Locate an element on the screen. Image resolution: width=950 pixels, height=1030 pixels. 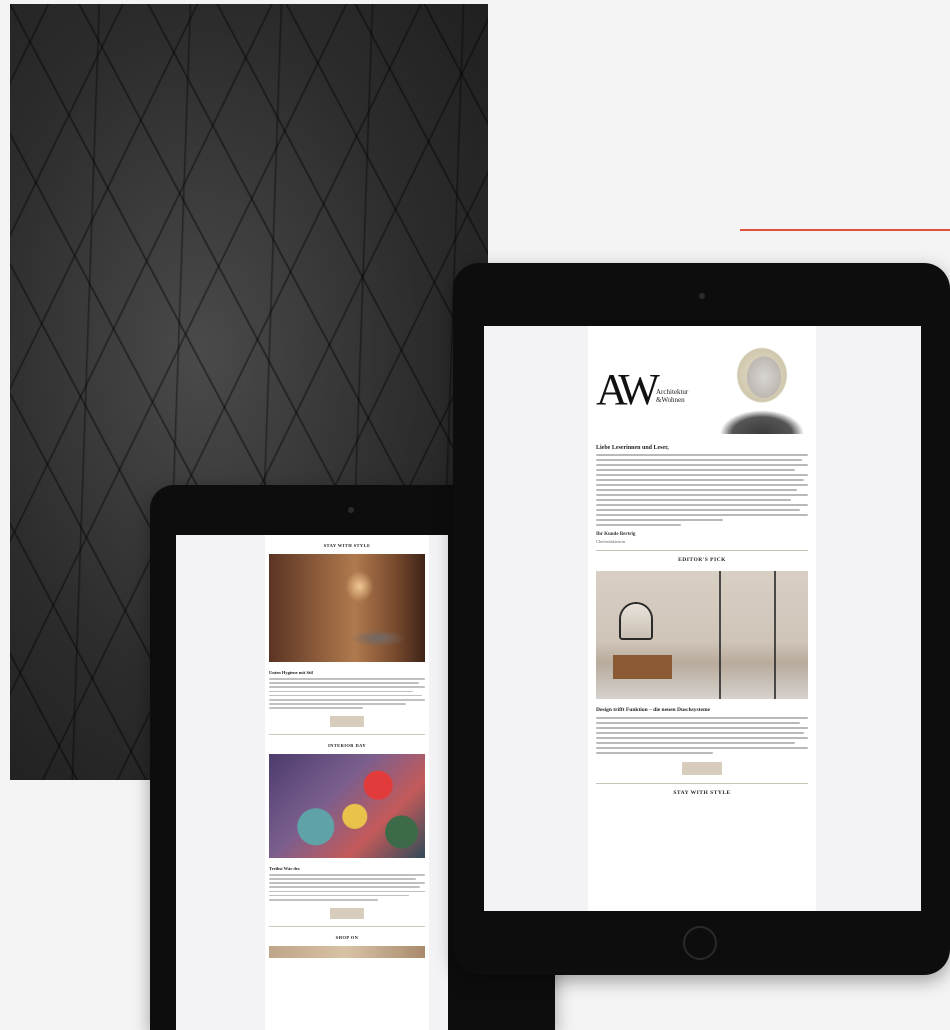
section-heading: EDITOR'S PICK is located at coordinates (702, 560).